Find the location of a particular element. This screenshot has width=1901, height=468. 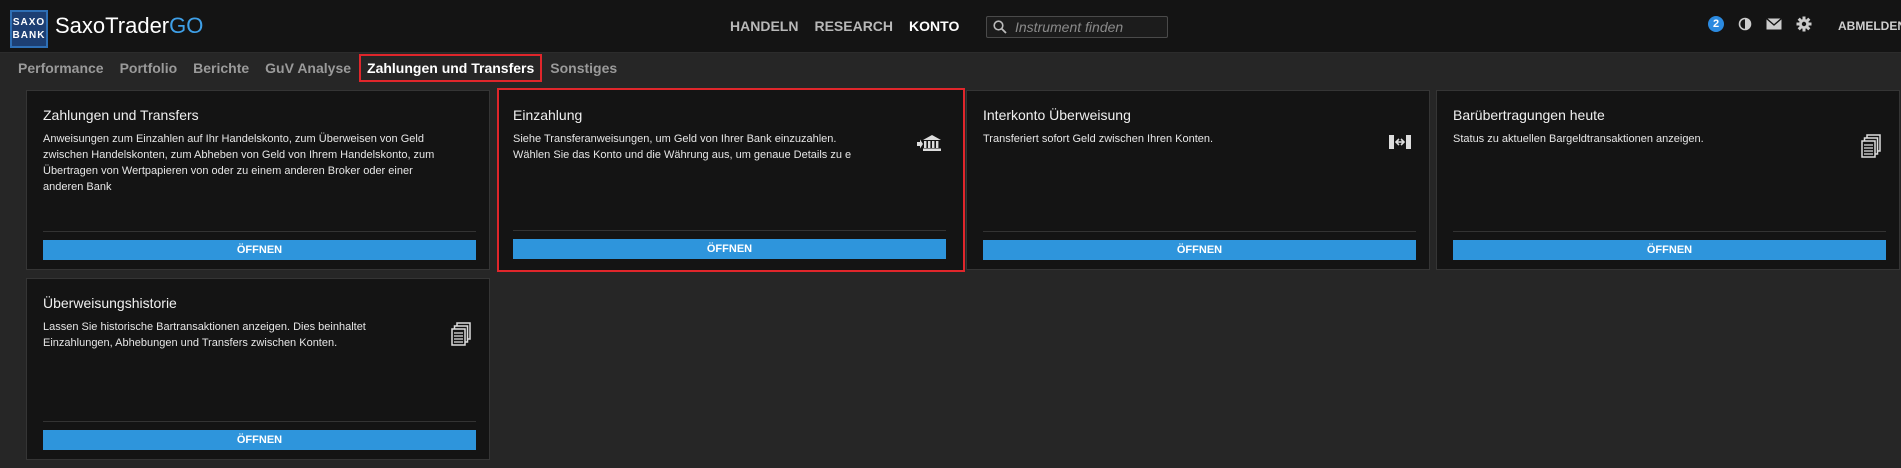

instrument-search is located at coordinates (1077, 27).